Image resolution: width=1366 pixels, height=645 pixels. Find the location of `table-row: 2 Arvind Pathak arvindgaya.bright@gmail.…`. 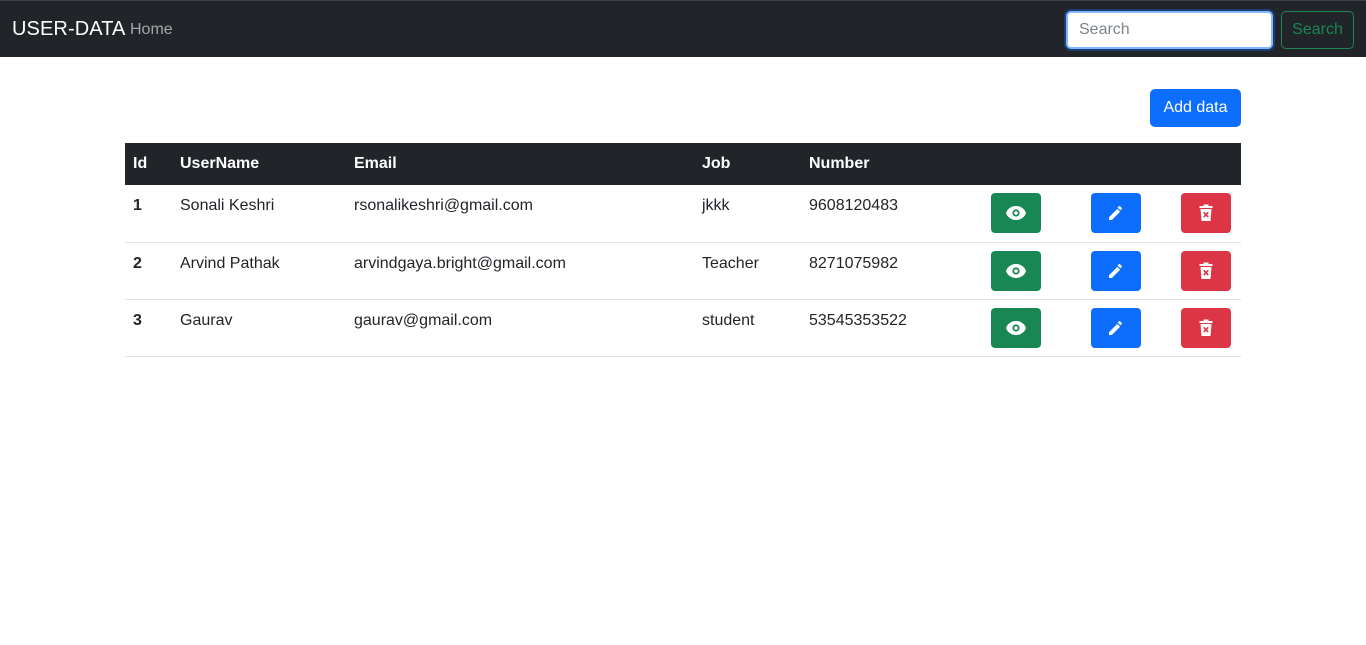

table-row: 2 Arvind Pathak arvindgaya.bright@gmail.… is located at coordinates (683, 271).